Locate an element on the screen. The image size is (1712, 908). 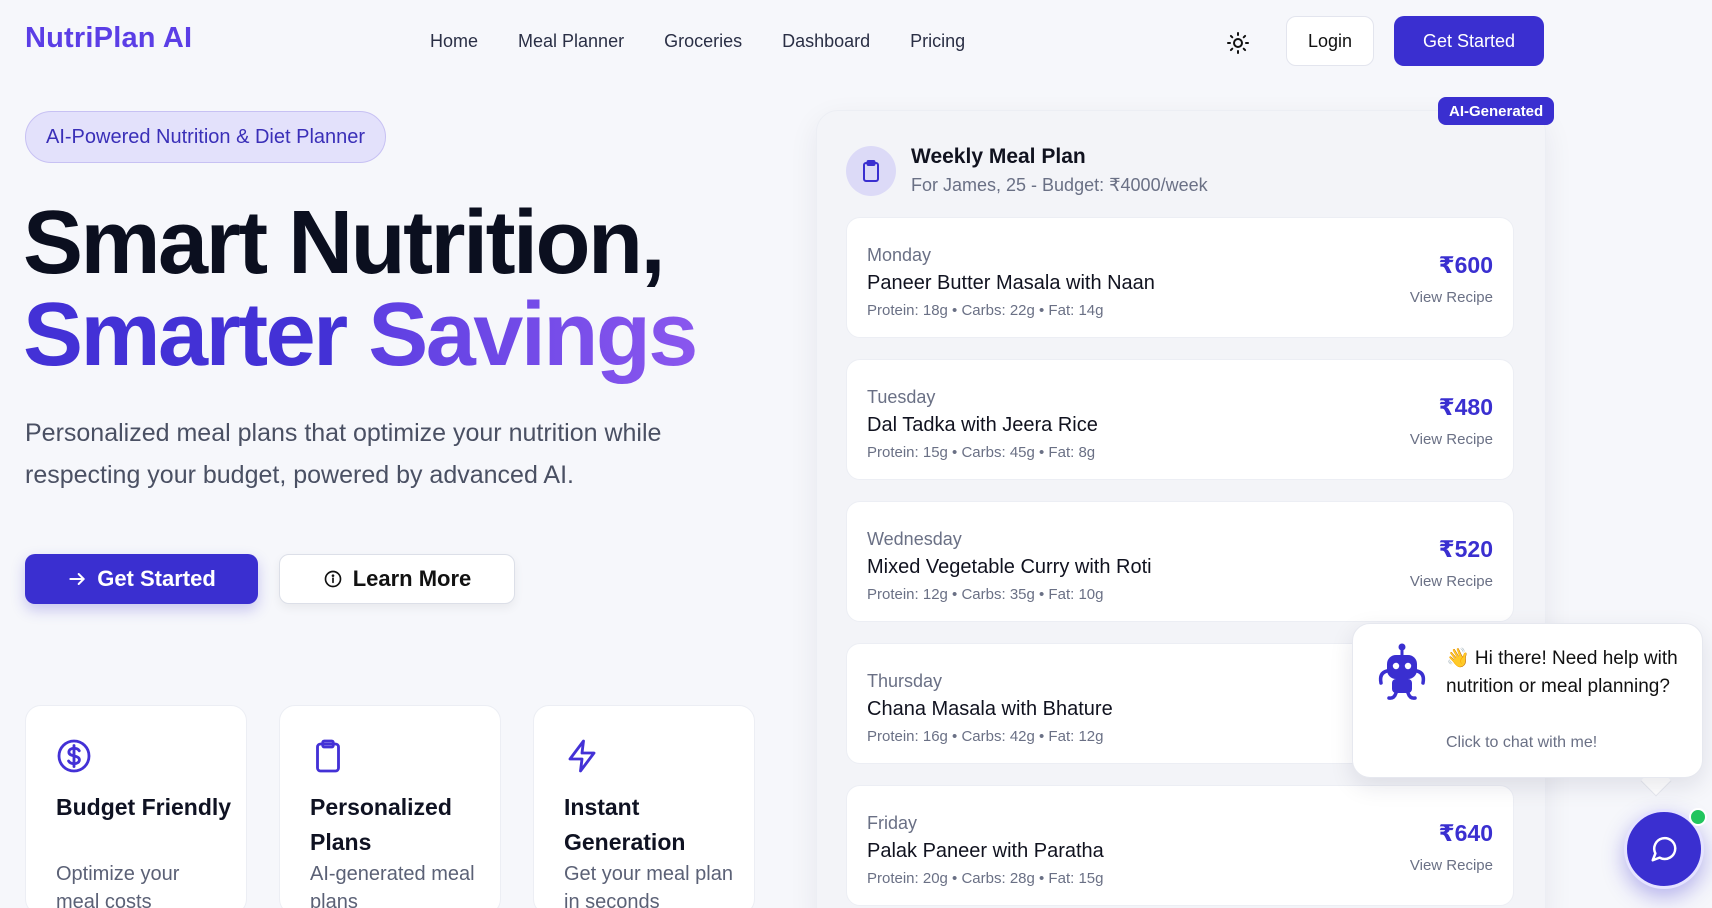
info-icon is located at coordinates (333, 579).